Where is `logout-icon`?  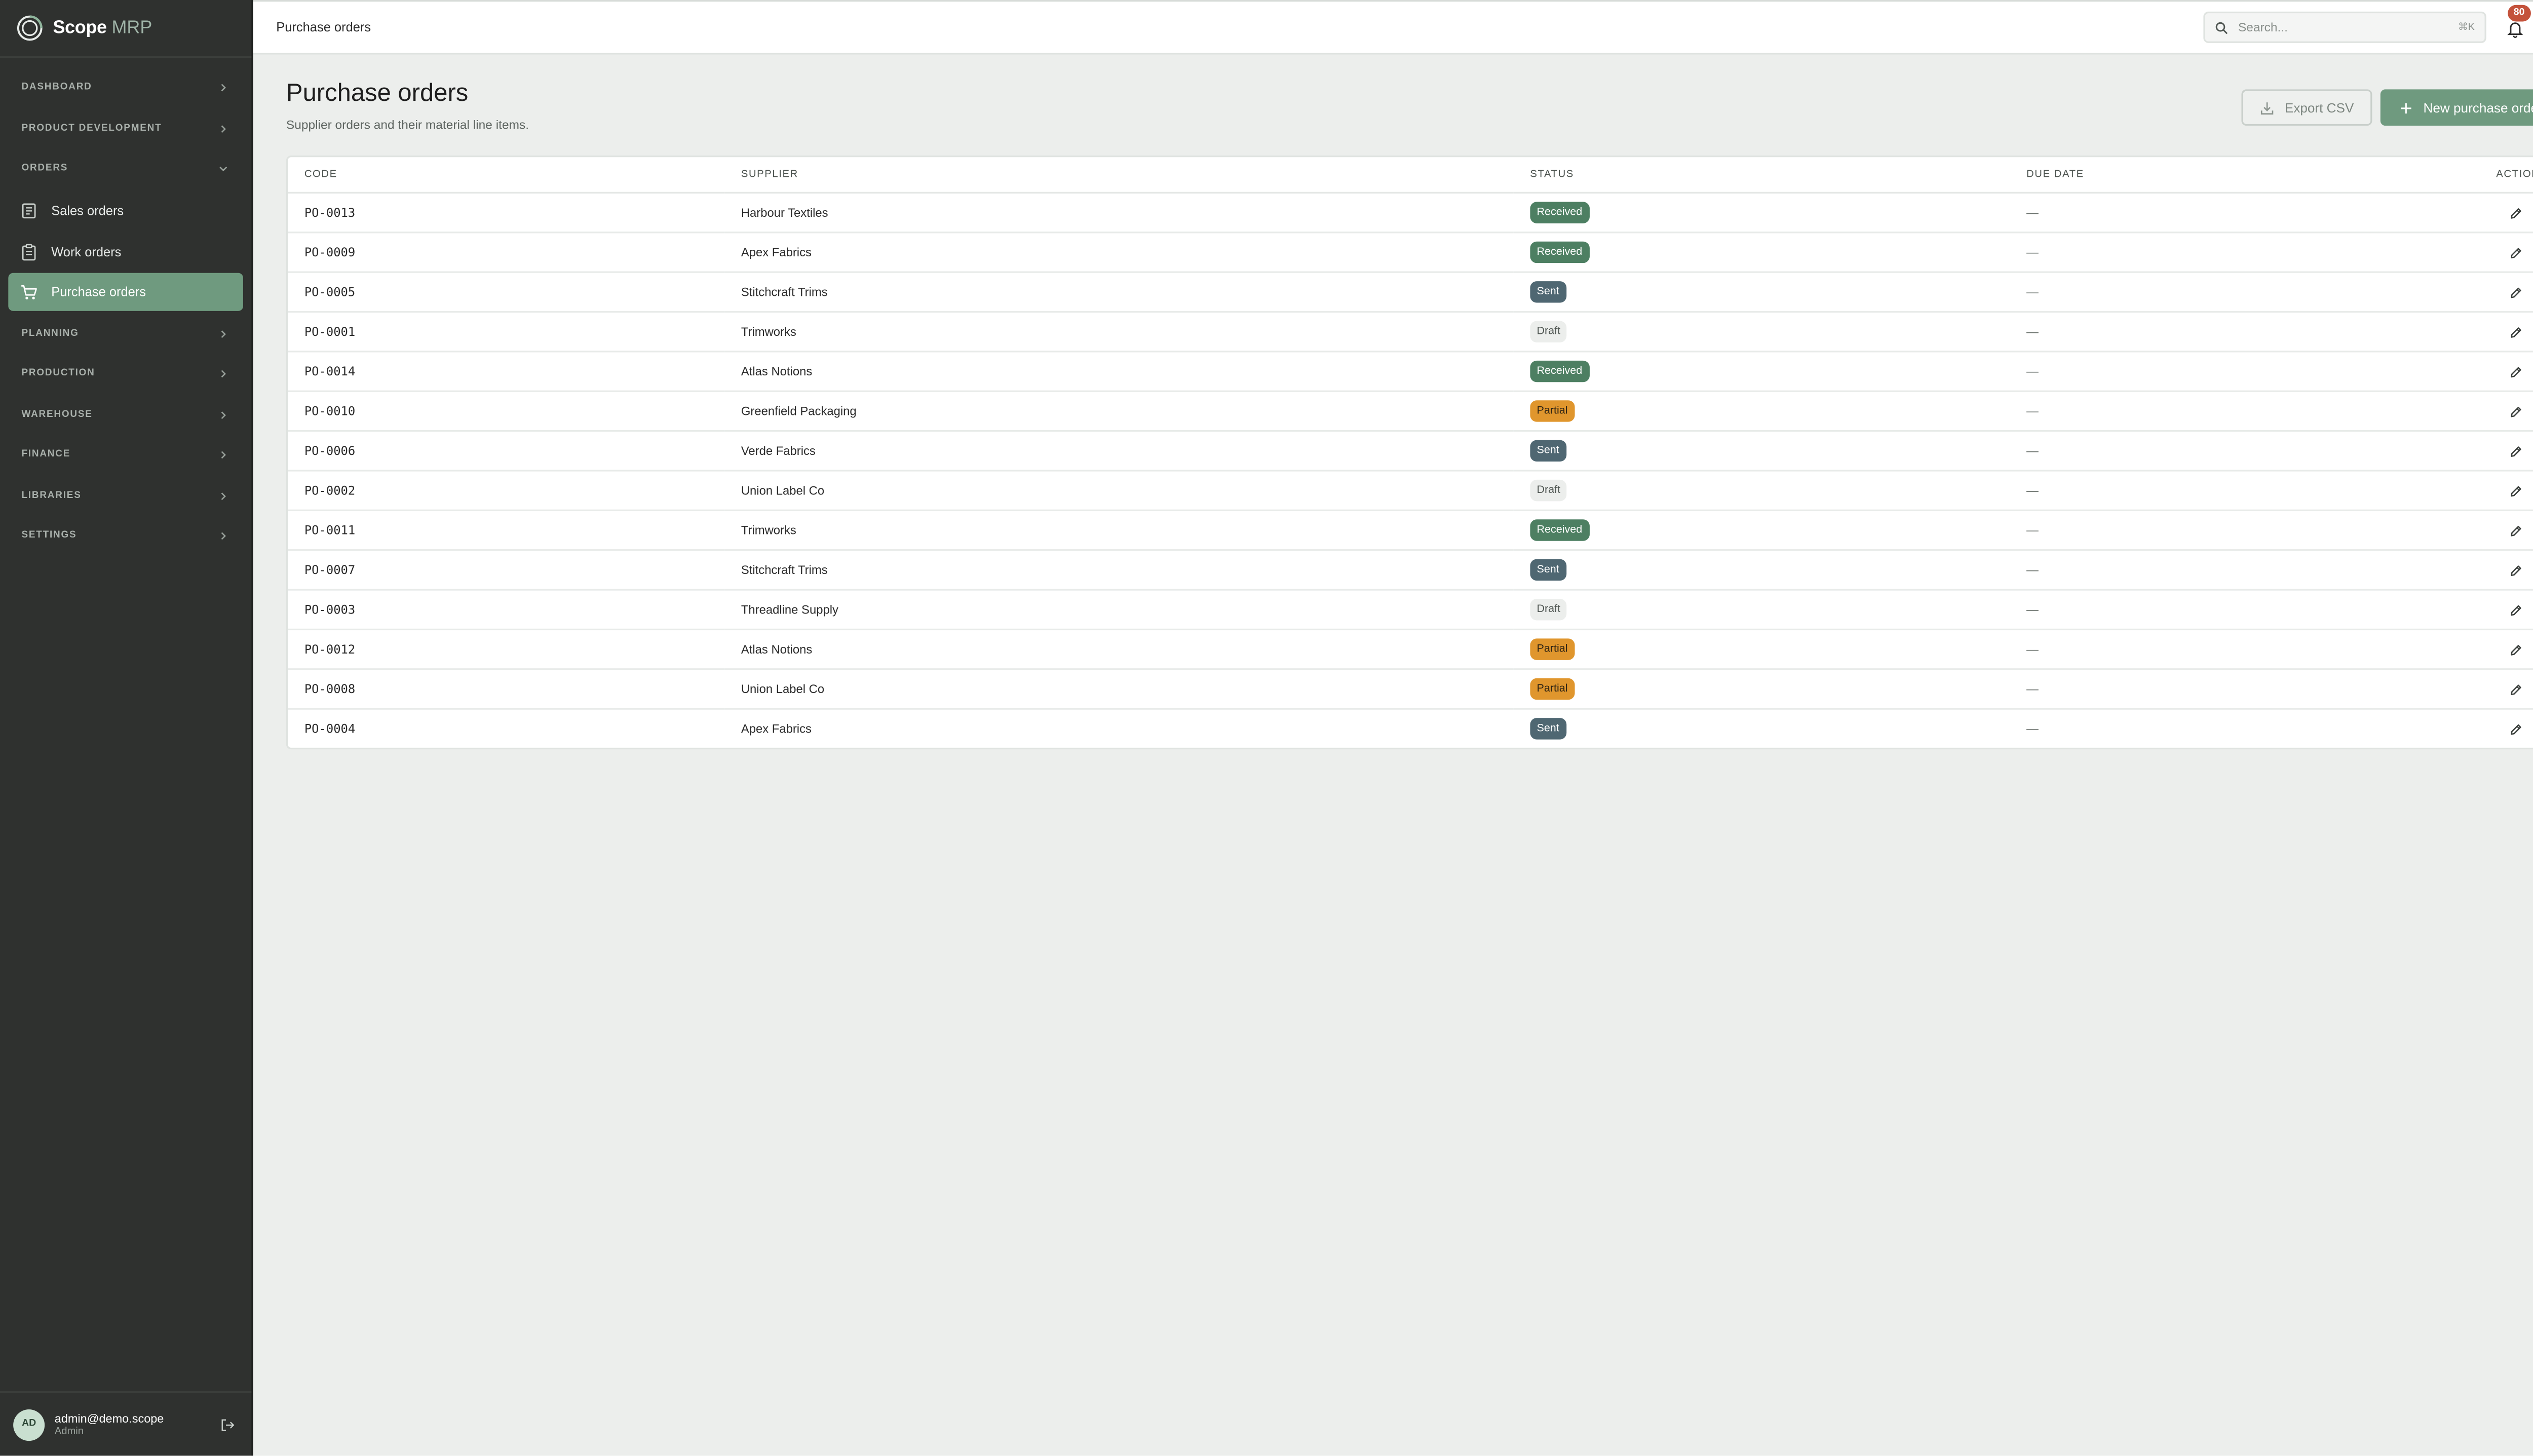
logout-icon is located at coordinates (227, 1425).